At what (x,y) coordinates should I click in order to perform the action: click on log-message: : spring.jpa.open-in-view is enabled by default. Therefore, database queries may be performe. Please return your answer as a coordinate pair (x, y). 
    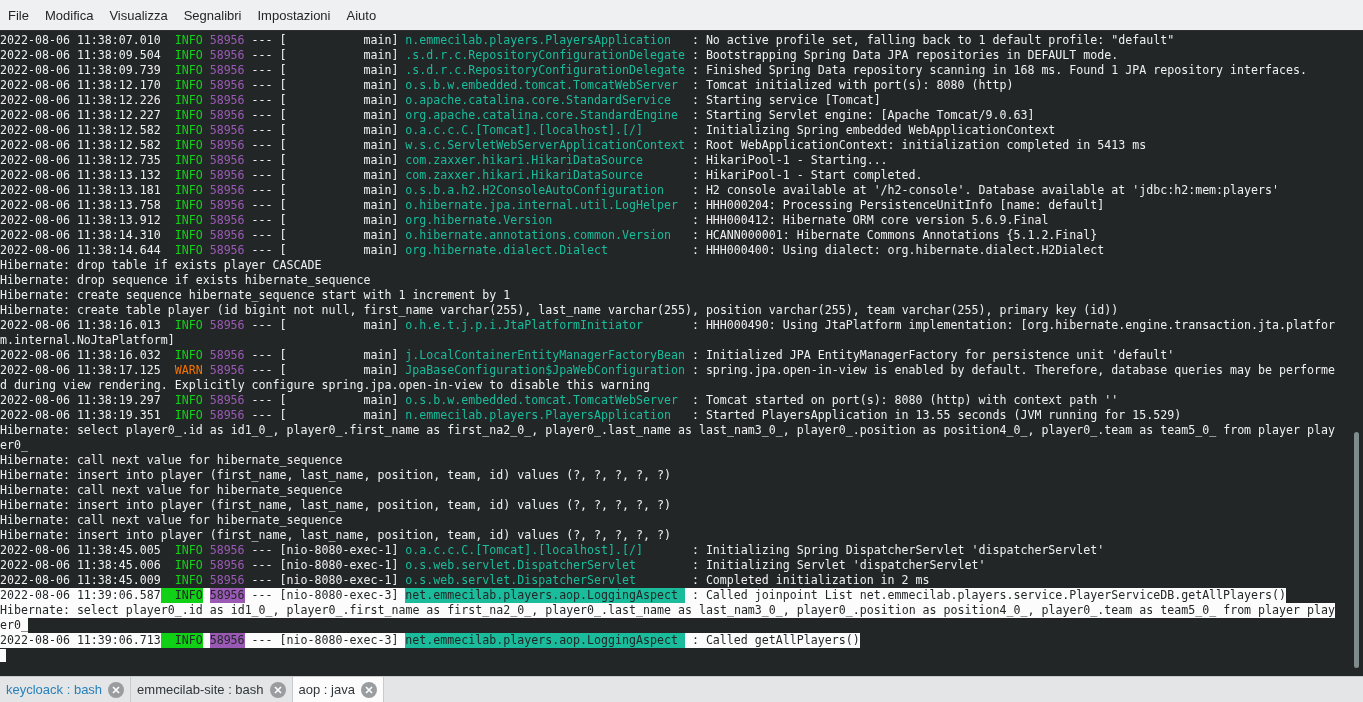
    Looking at the image, I should click on (1013, 370).